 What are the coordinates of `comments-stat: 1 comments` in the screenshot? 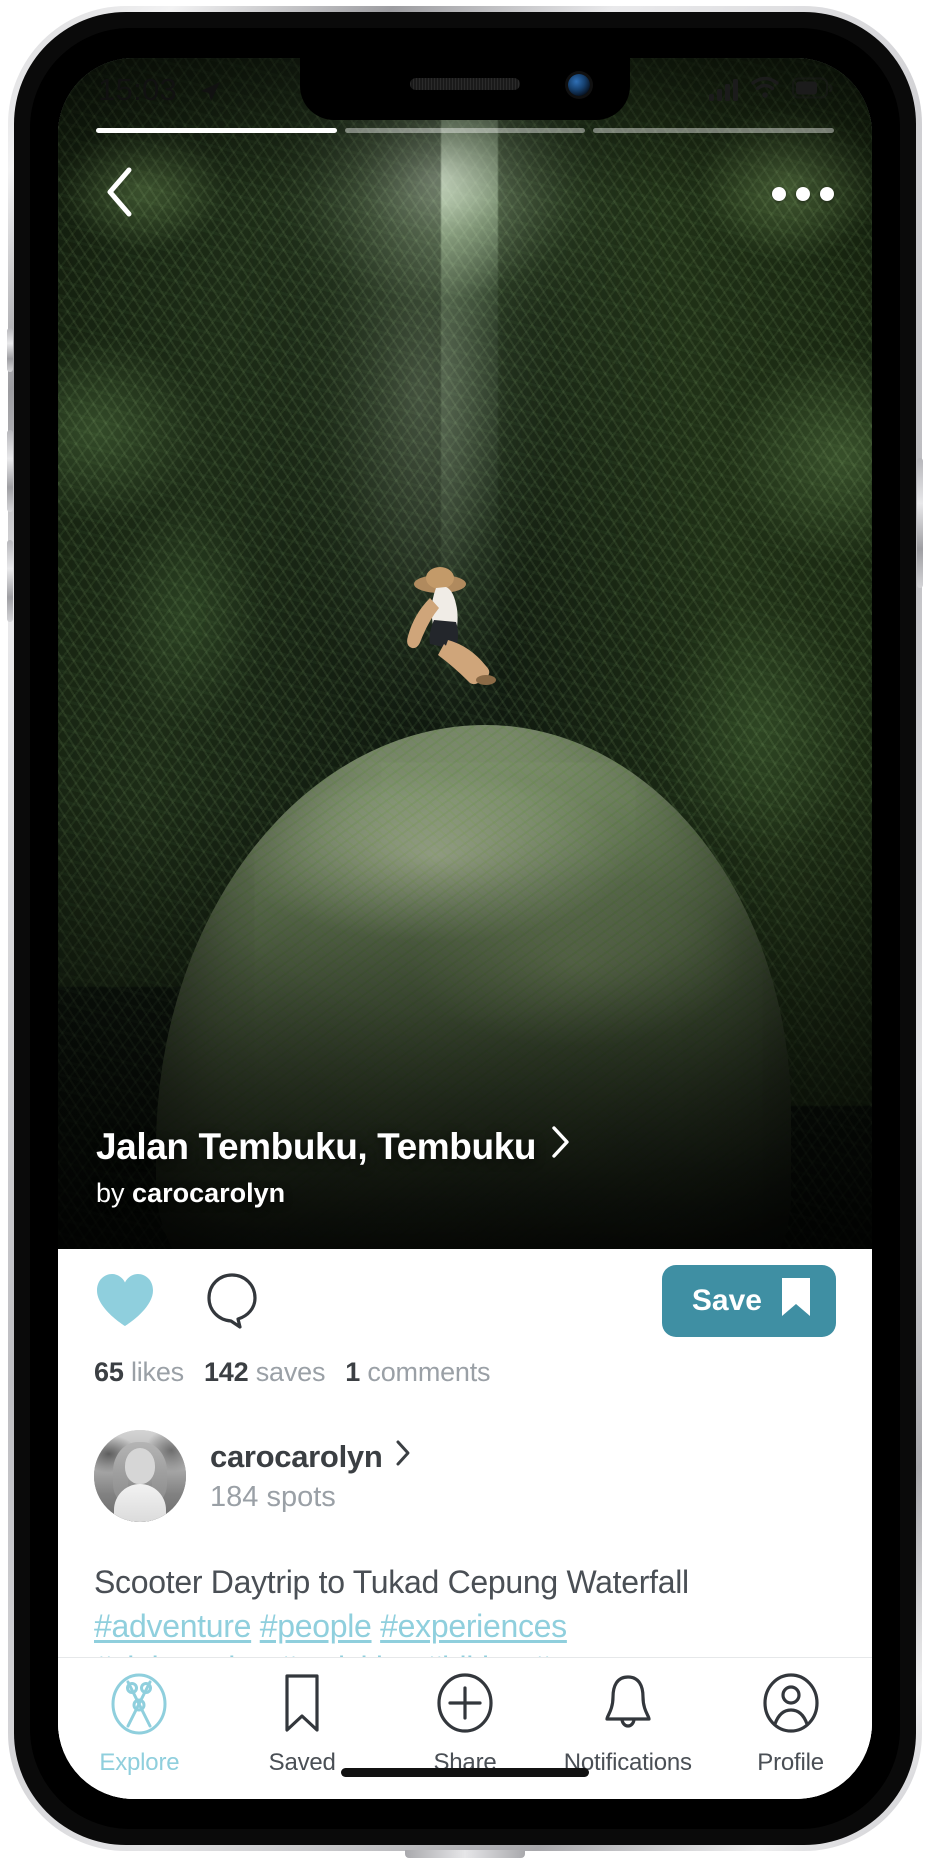 It's located at (417, 1372).